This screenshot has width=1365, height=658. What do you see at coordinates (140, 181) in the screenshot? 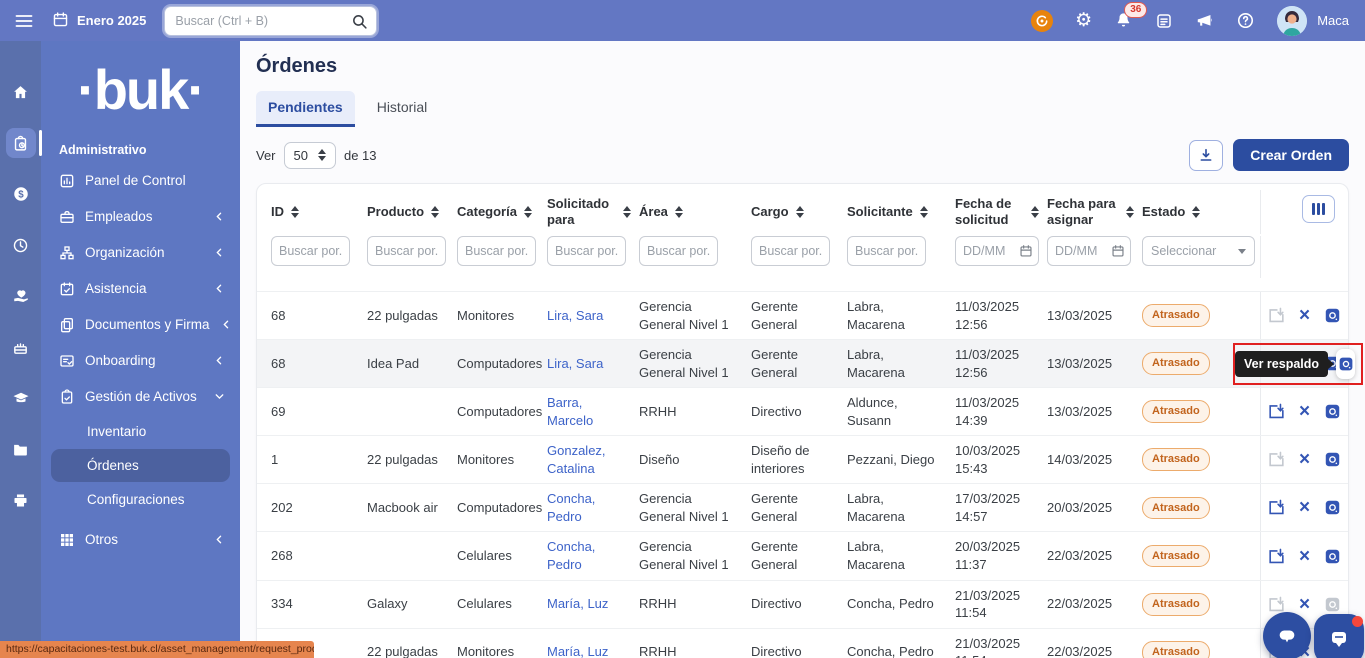
I see `sidebar-item-panel-de-control: Panel de Control` at bounding box center [140, 181].